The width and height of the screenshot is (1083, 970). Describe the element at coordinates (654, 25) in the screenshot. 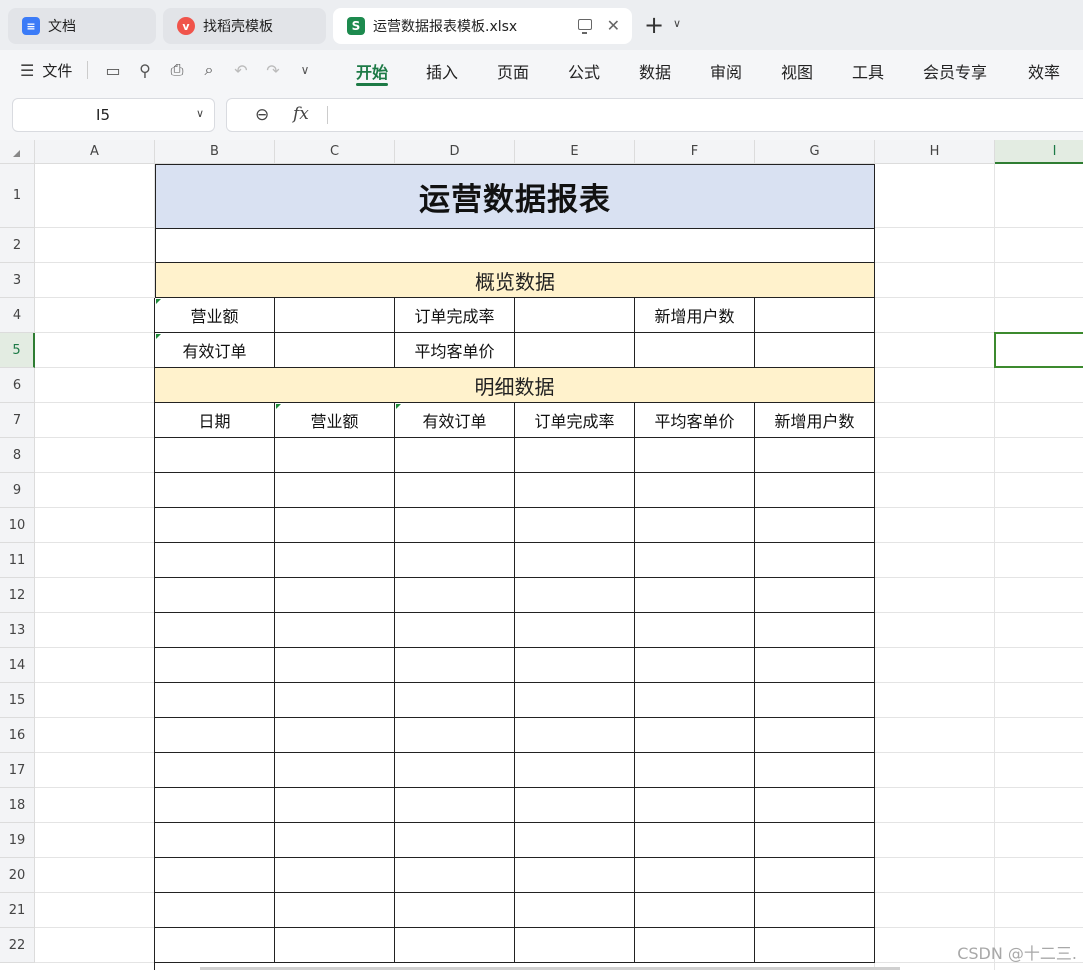

I see `new-tab-plus-icon: +` at that location.